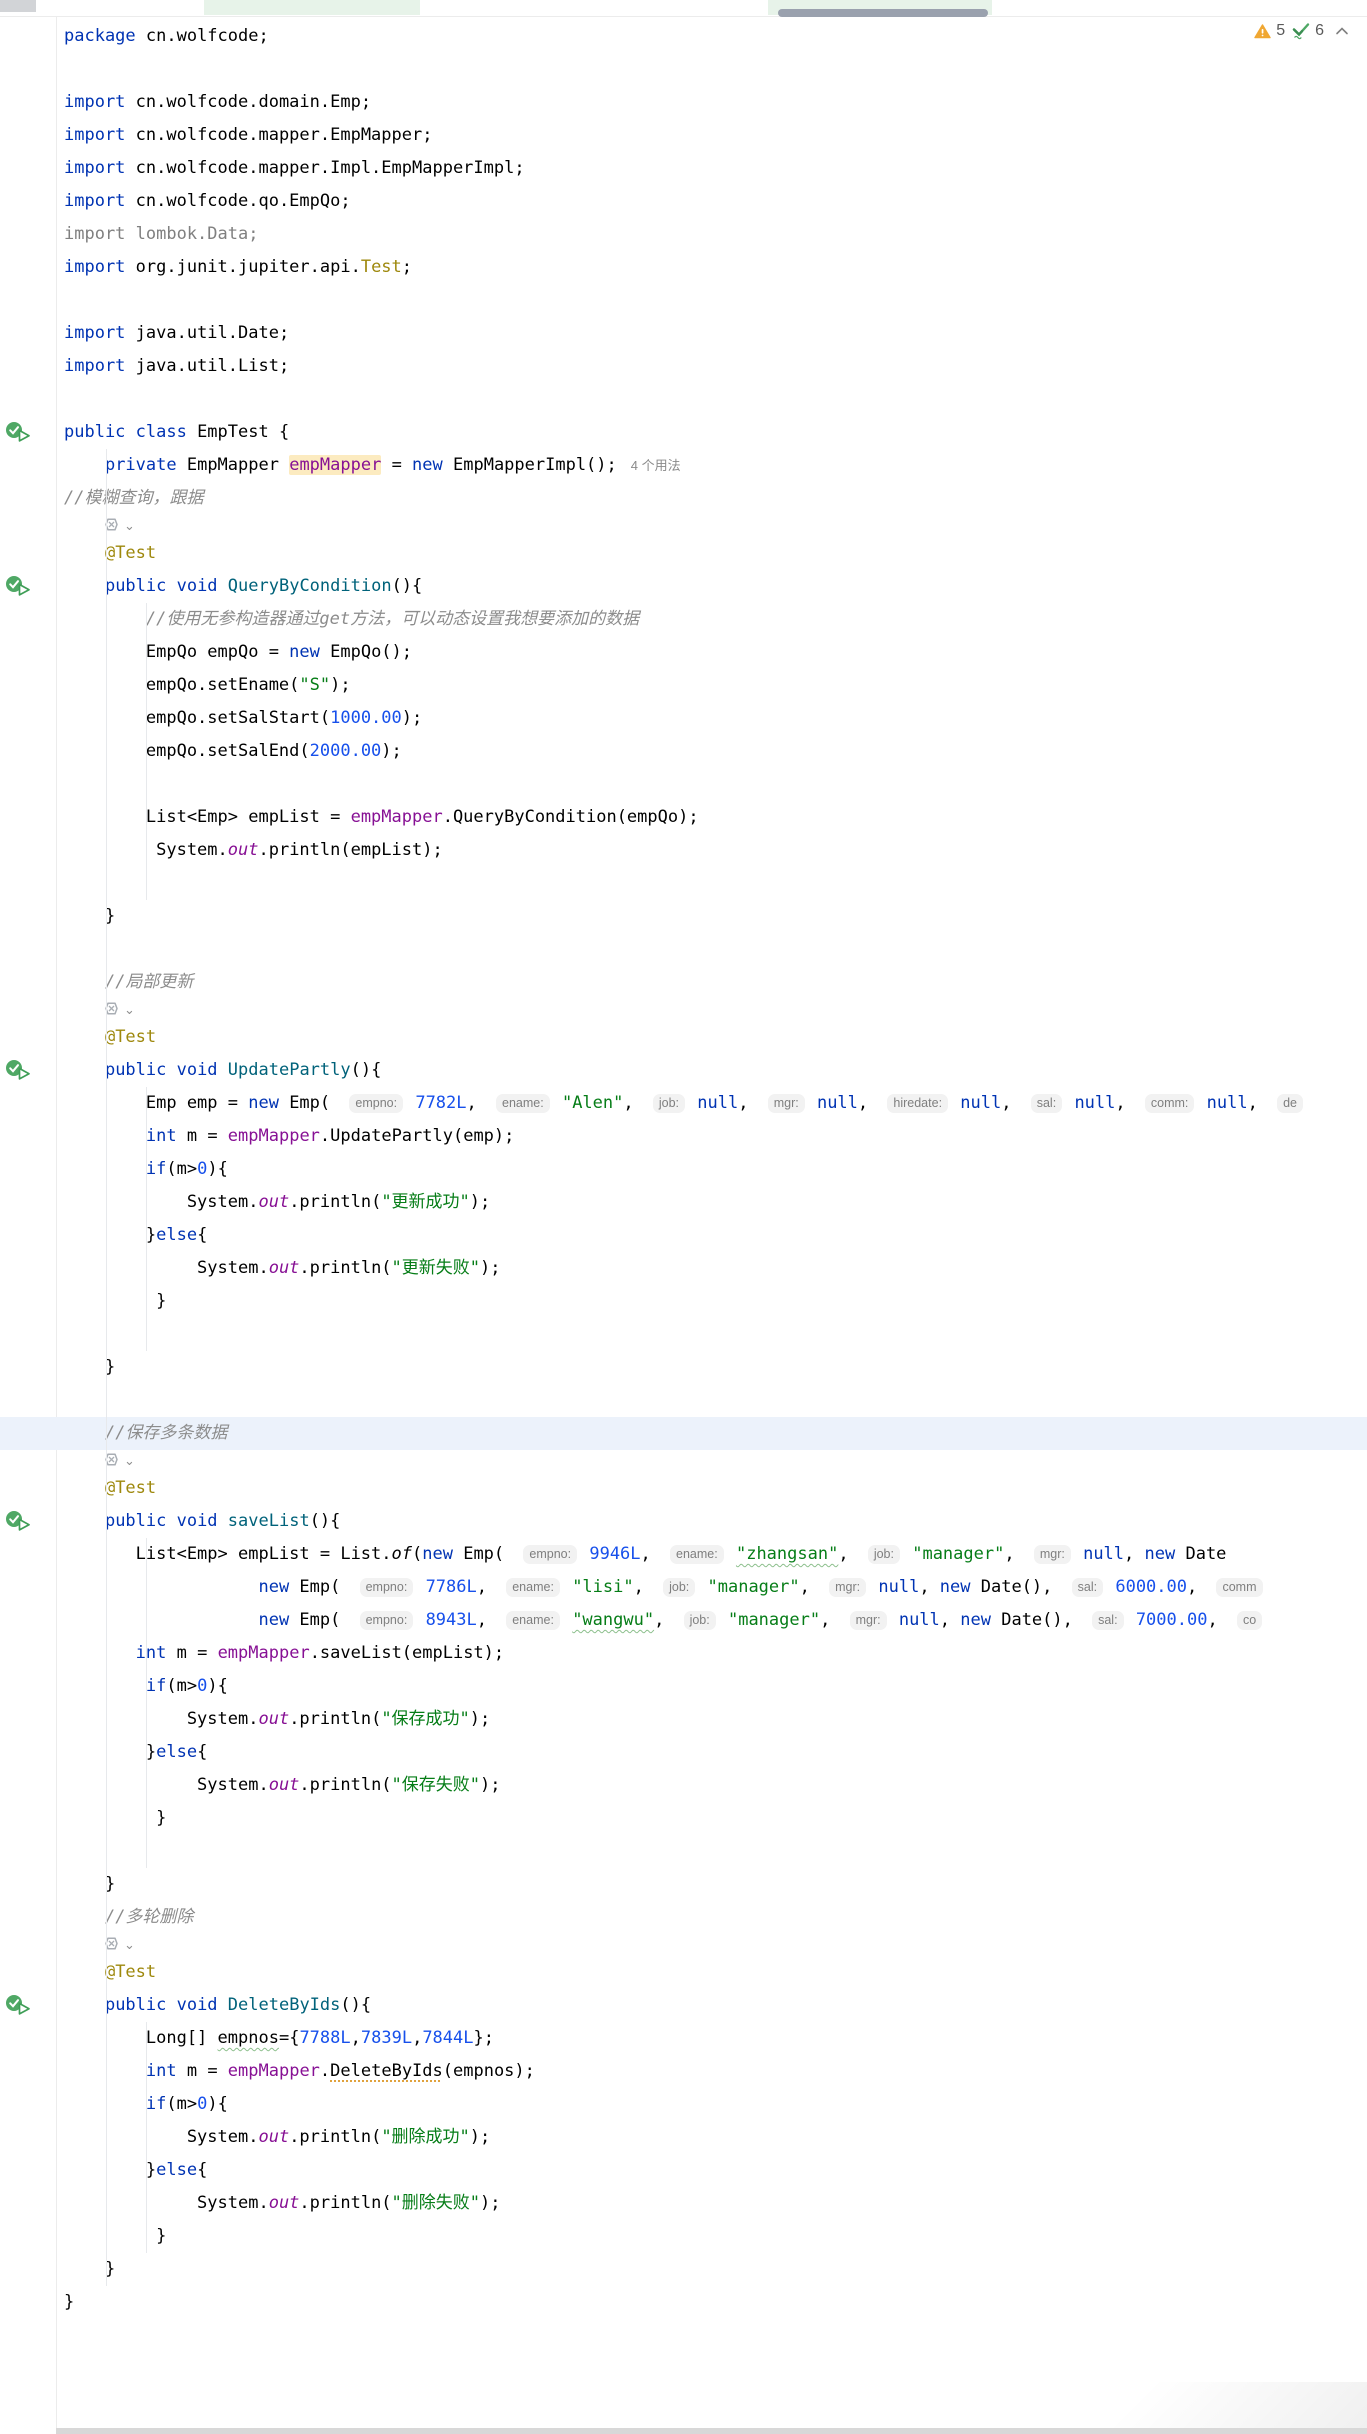  Describe the element at coordinates (615, 1554) in the screenshot. I see `code-token: 9946L` at that location.